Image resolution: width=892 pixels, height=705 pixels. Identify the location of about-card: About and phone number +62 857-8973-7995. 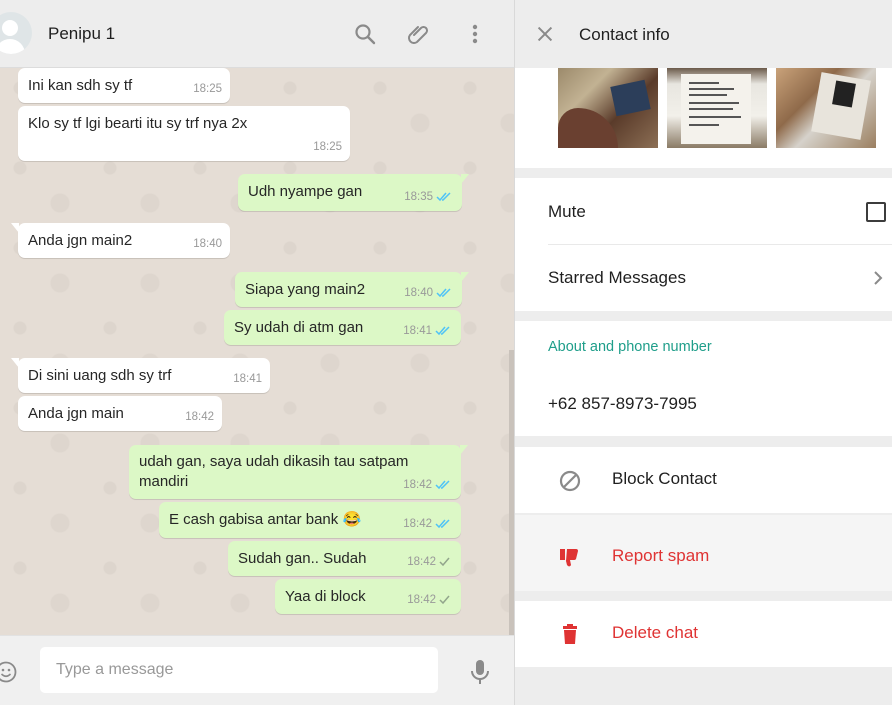
(703, 378).